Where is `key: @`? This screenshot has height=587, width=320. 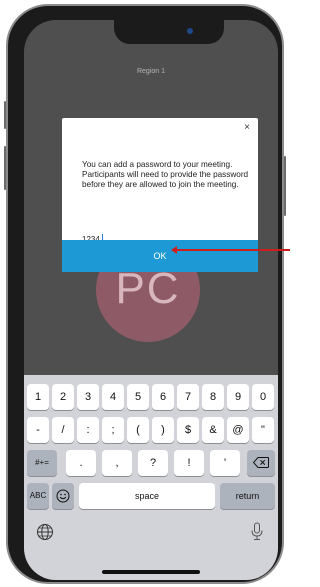 key: @ is located at coordinates (238, 430).